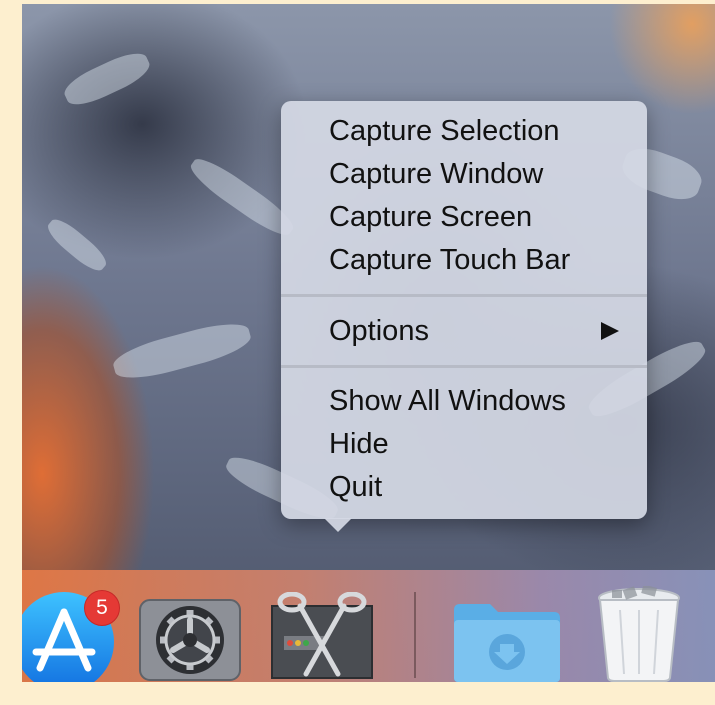  What do you see at coordinates (379, 331) in the screenshot?
I see `options-label: Options` at bounding box center [379, 331].